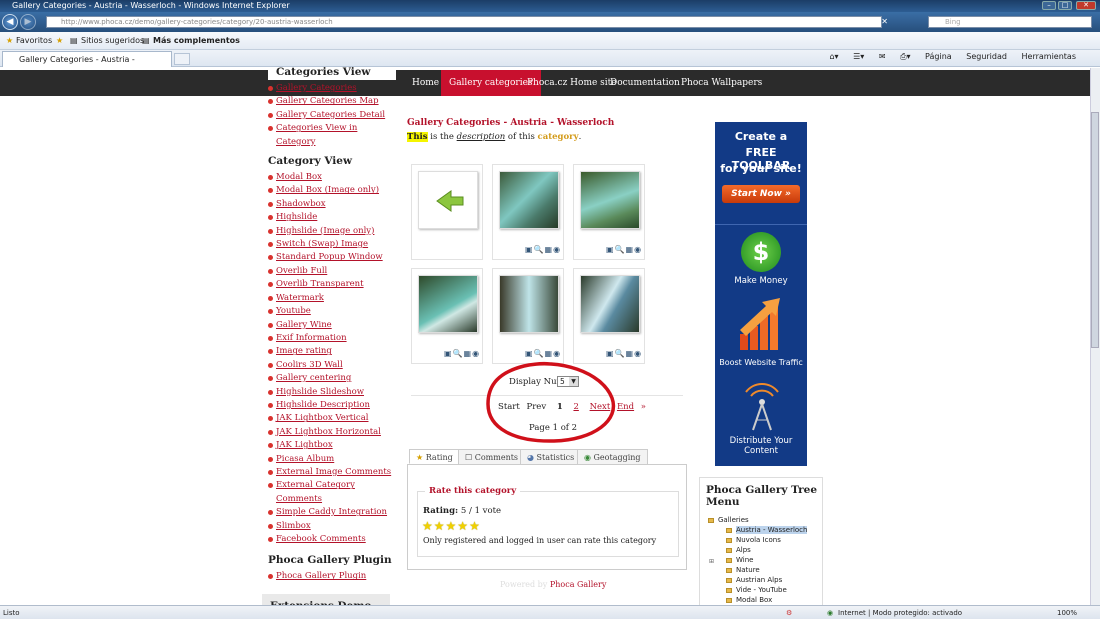  Describe the element at coordinates (754, 580) in the screenshot. I see `tree-item: Austrian Alps` at that location.